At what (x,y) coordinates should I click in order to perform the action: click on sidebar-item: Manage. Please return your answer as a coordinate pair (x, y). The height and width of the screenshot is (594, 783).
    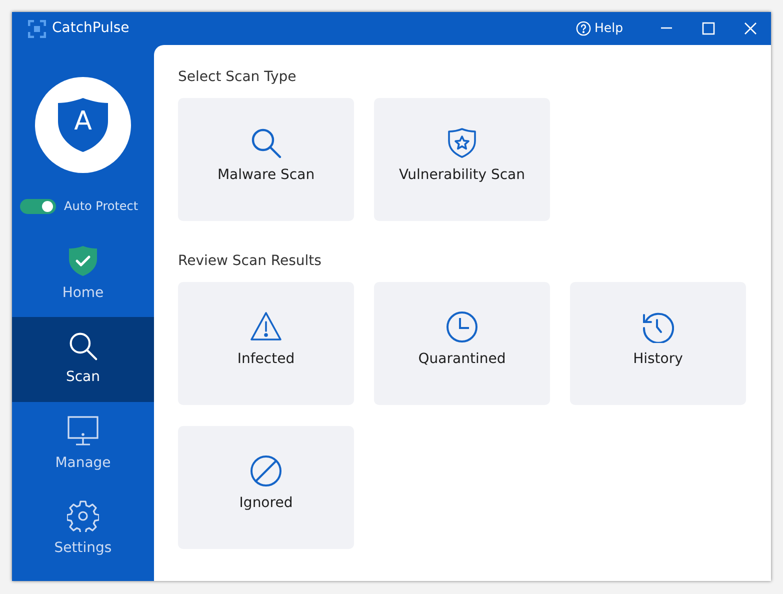
    Looking at the image, I should click on (83, 444).